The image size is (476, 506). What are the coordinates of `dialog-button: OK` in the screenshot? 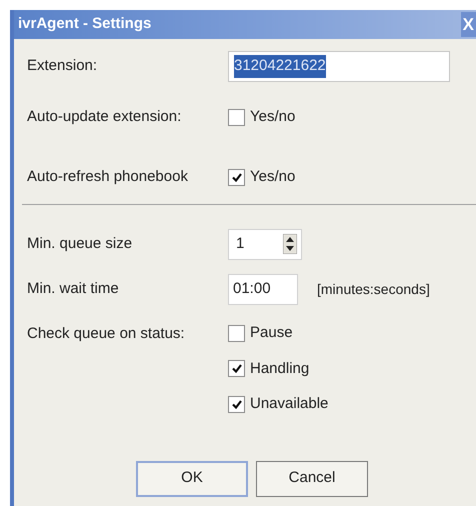 It's located at (192, 478).